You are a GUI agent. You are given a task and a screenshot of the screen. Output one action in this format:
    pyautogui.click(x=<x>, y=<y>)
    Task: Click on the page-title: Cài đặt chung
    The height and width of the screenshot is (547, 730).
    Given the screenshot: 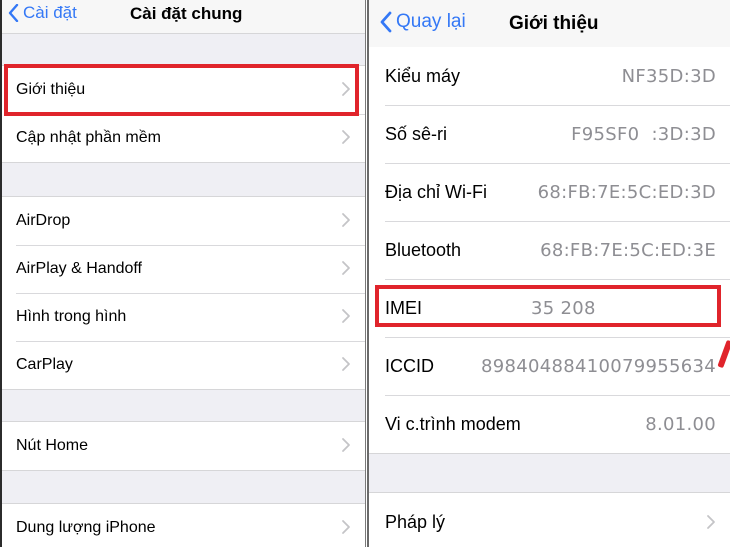 What is the action you would take?
    pyautogui.click(x=186, y=13)
    